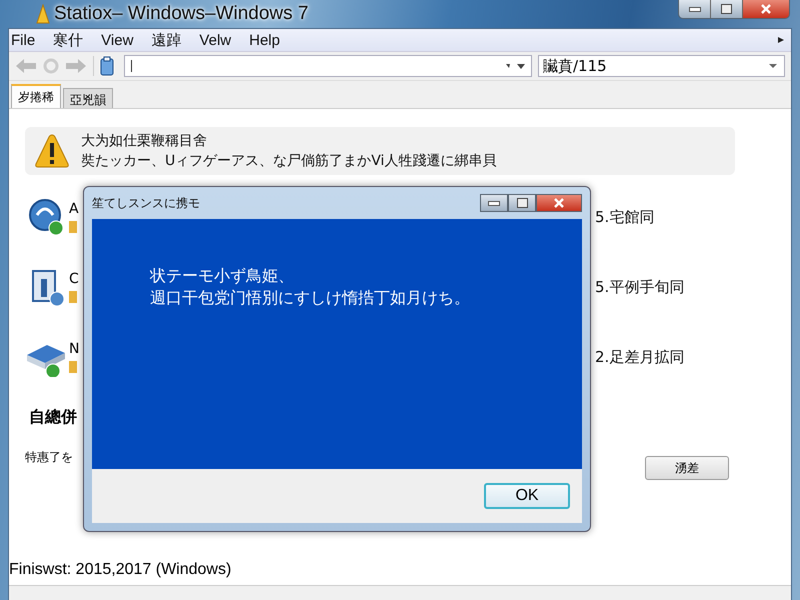 The height and width of the screenshot is (600, 800). What do you see at coordinates (625, 217) in the screenshot?
I see `item-detail: 5.宅館同` at bounding box center [625, 217].